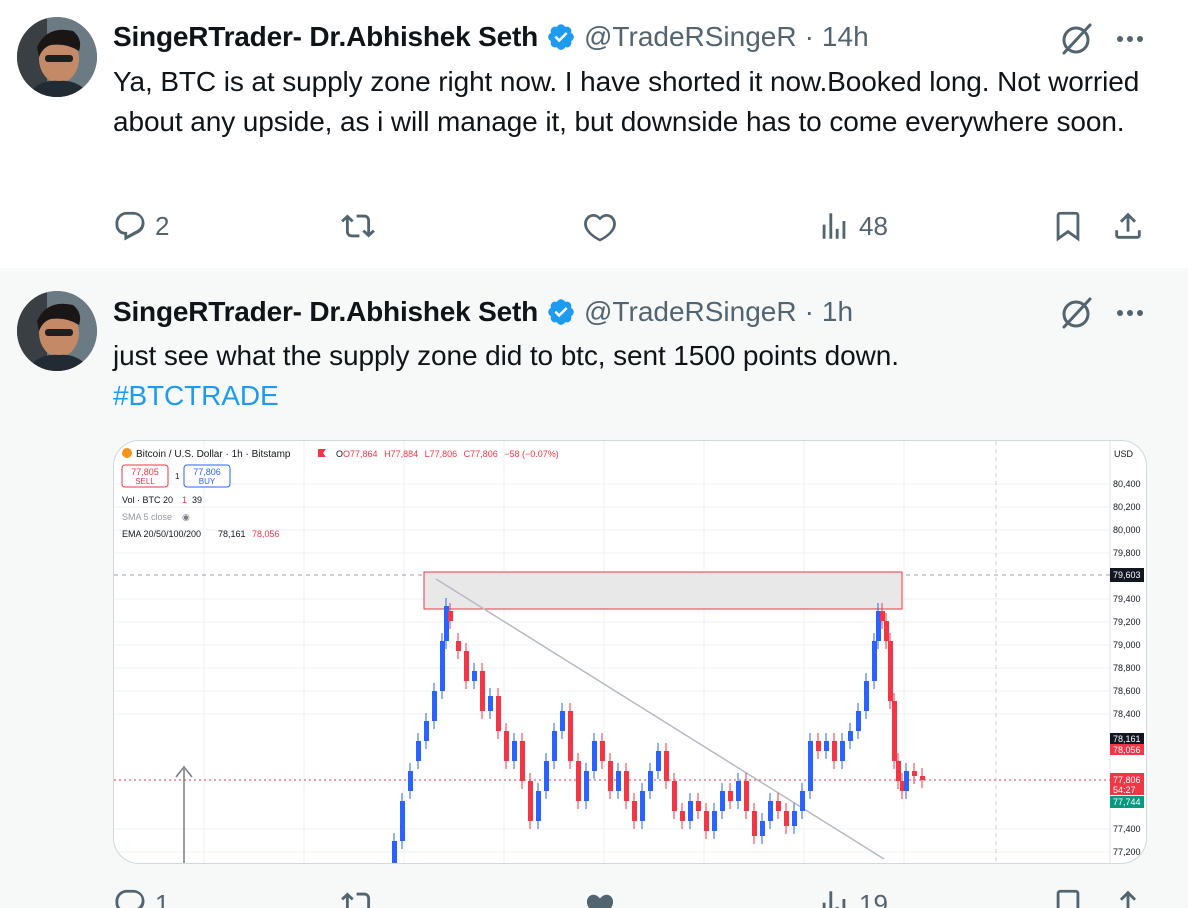 Image resolution: width=1188 pixels, height=908 pixels. I want to click on reply-button: 1, so click(141, 896).